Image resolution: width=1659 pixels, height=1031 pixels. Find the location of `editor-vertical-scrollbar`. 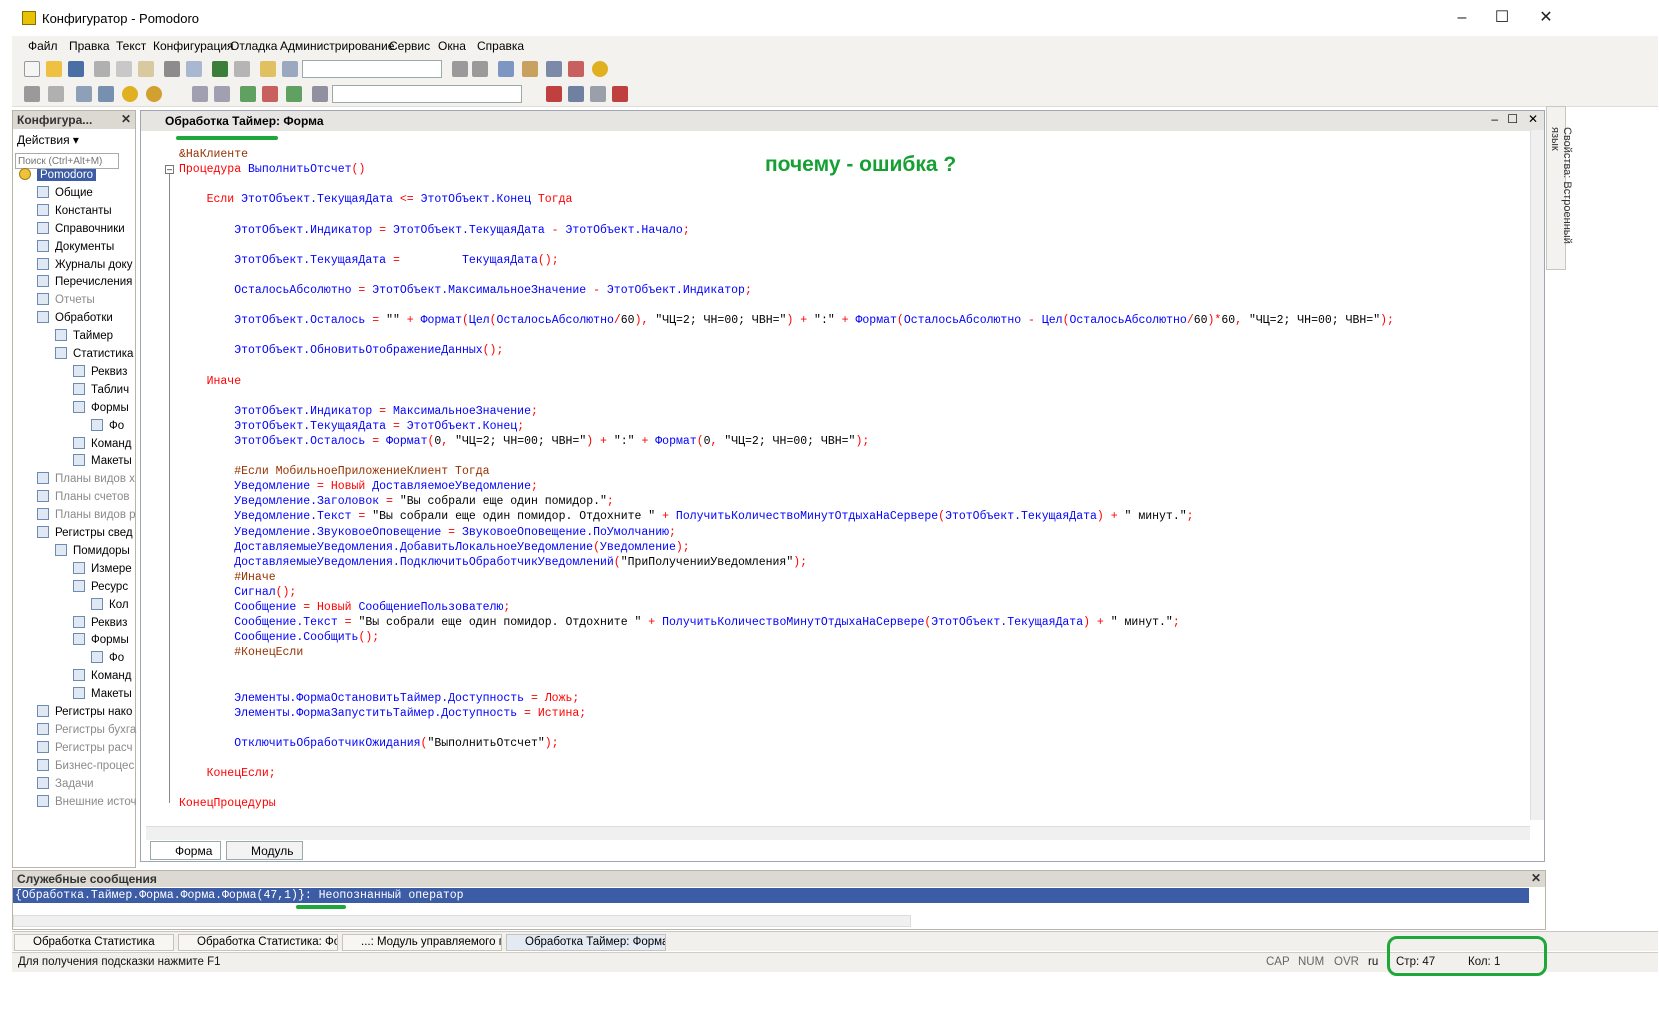

editor-vertical-scrollbar is located at coordinates (1537, 475).